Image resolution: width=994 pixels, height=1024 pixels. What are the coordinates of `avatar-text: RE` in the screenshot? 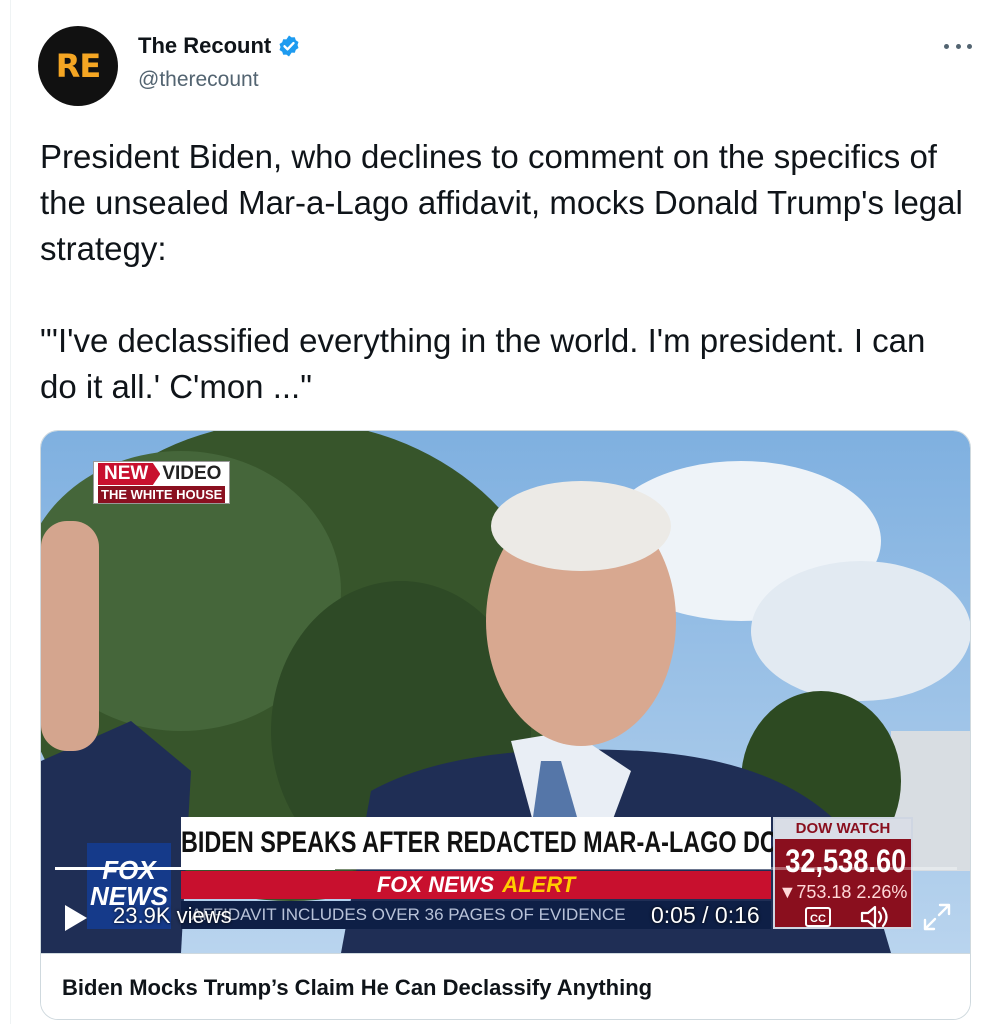 It's located at (78, 66).